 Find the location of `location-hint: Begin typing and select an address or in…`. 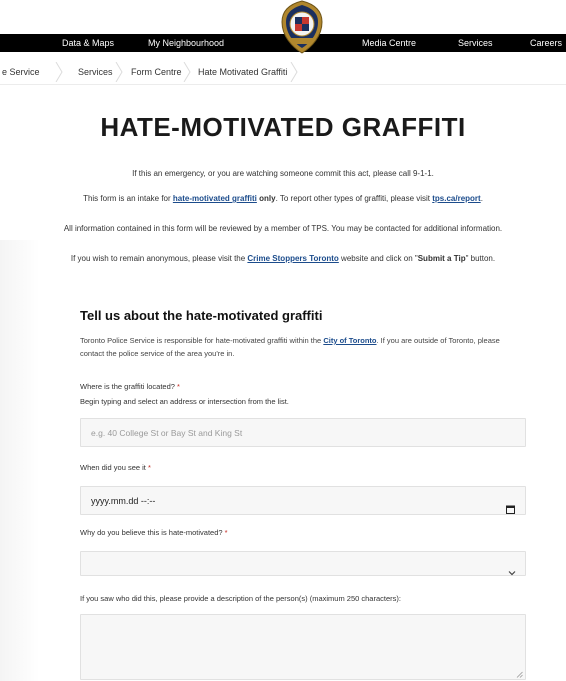

location-hint: Begin typing and select an address or in… is located at coordinates (184, 401).